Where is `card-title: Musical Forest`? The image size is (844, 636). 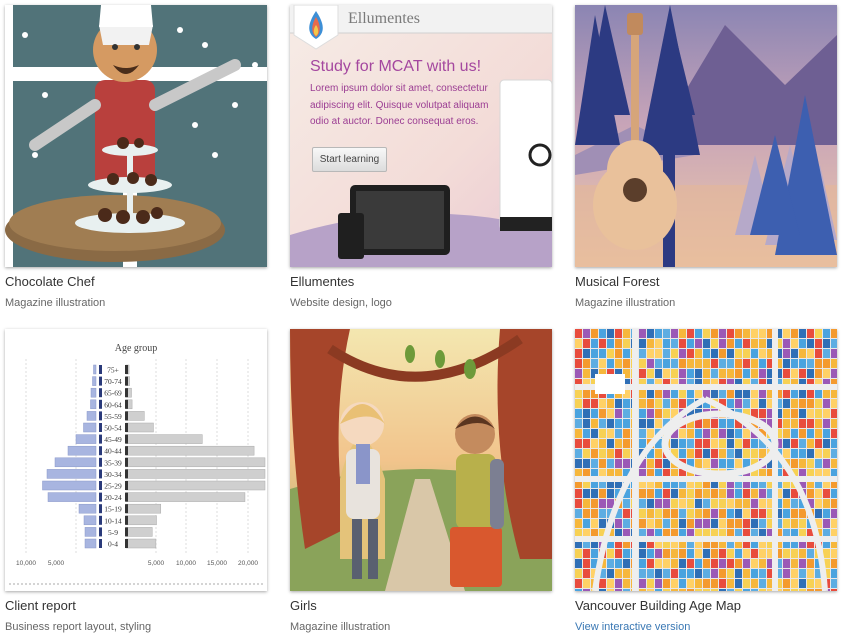 card-title: Musical Forest is located at coordinates (617, 281).